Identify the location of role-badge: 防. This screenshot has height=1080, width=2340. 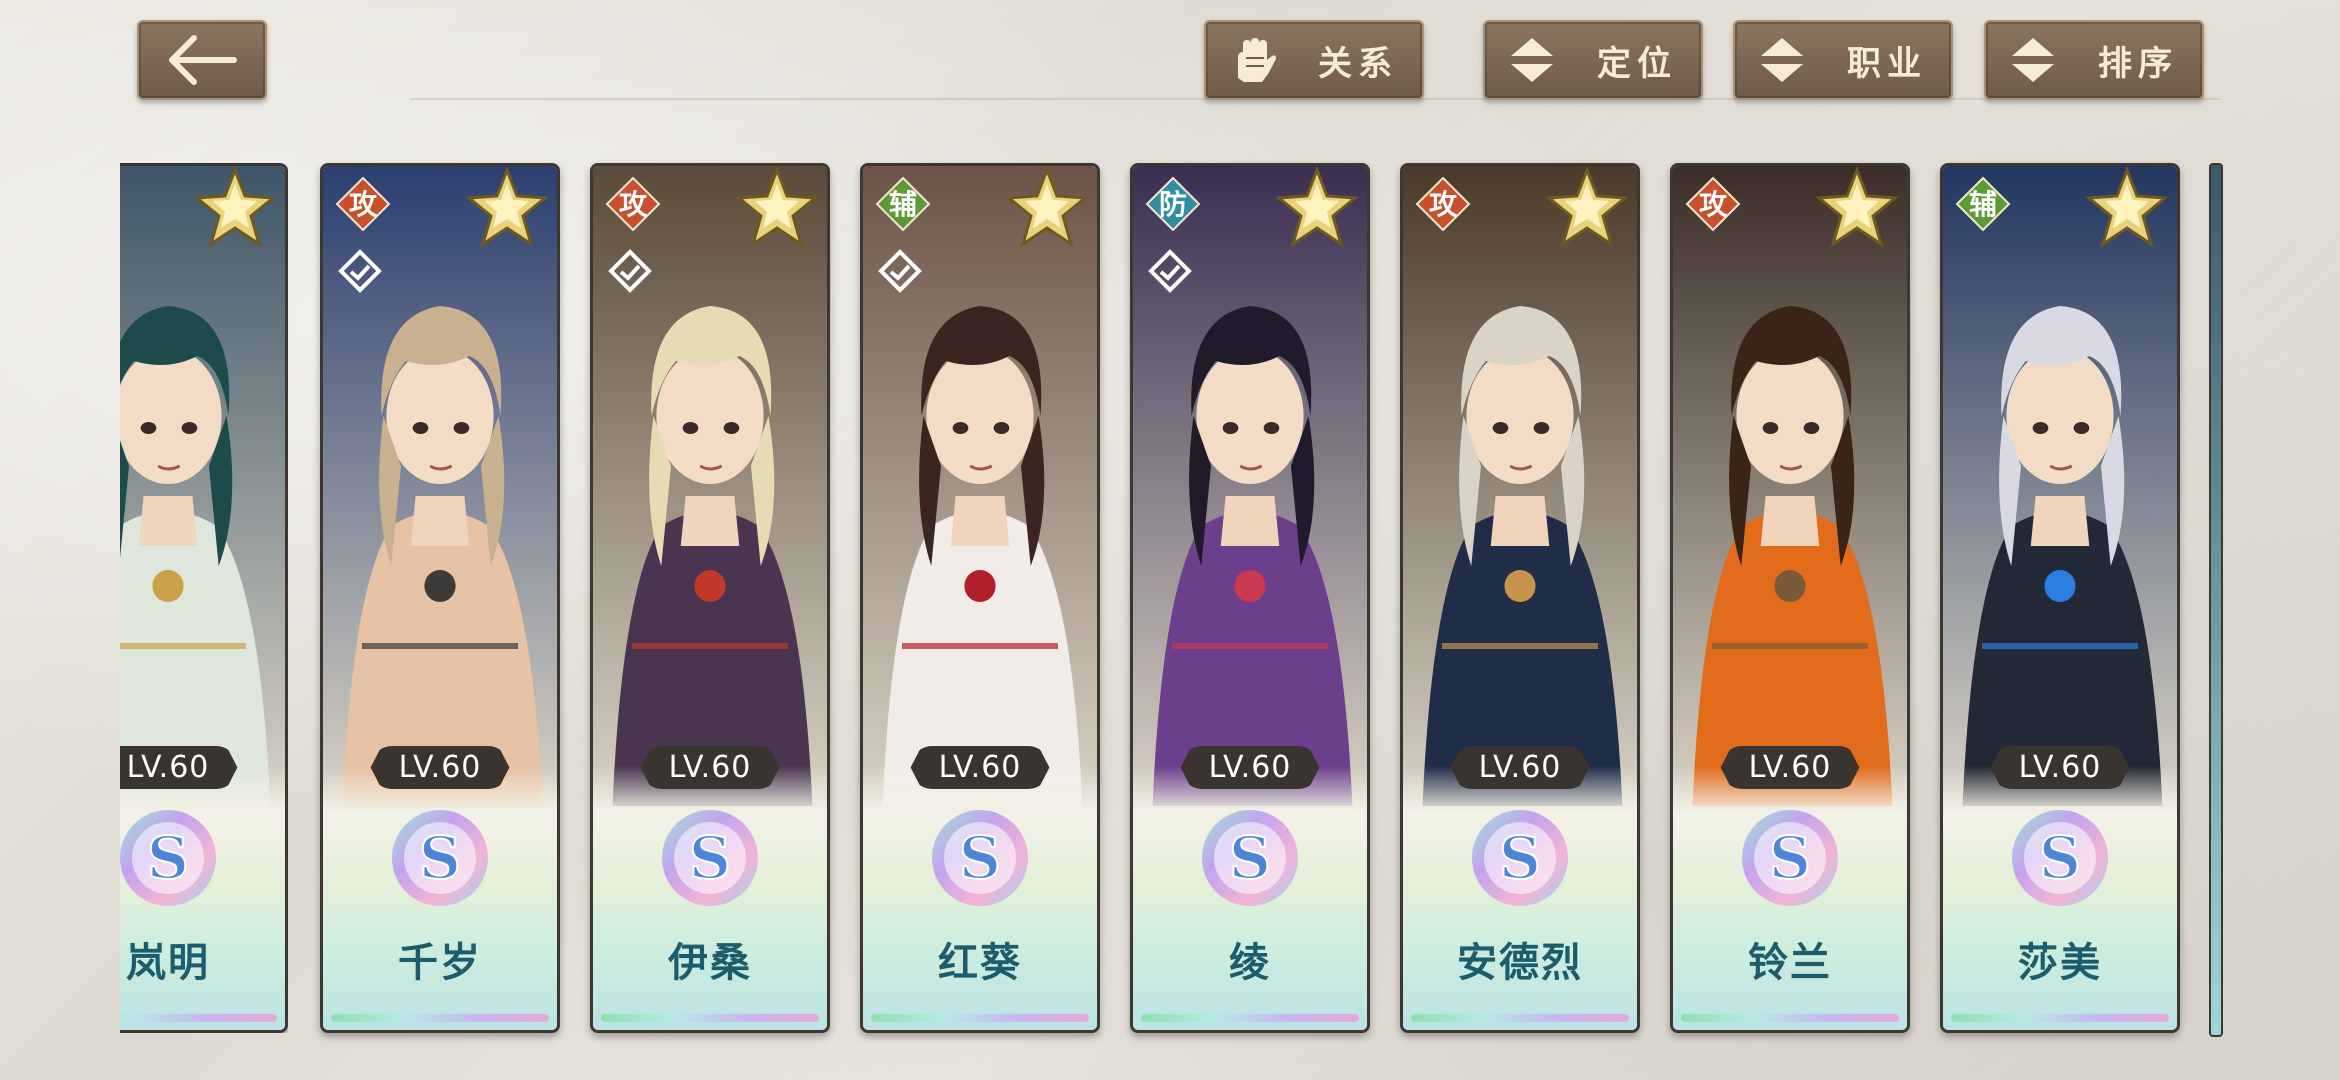
(1173, 204).